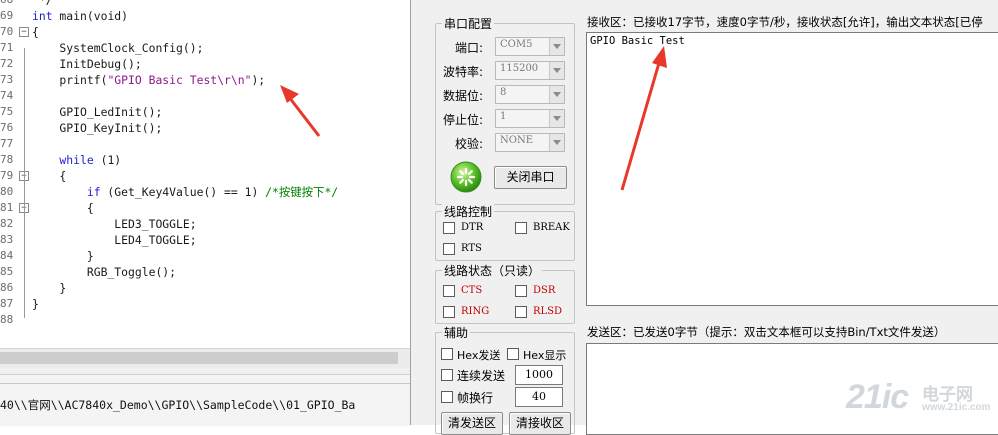  I want to click on group-title: 串口配置, so click(468, 23).